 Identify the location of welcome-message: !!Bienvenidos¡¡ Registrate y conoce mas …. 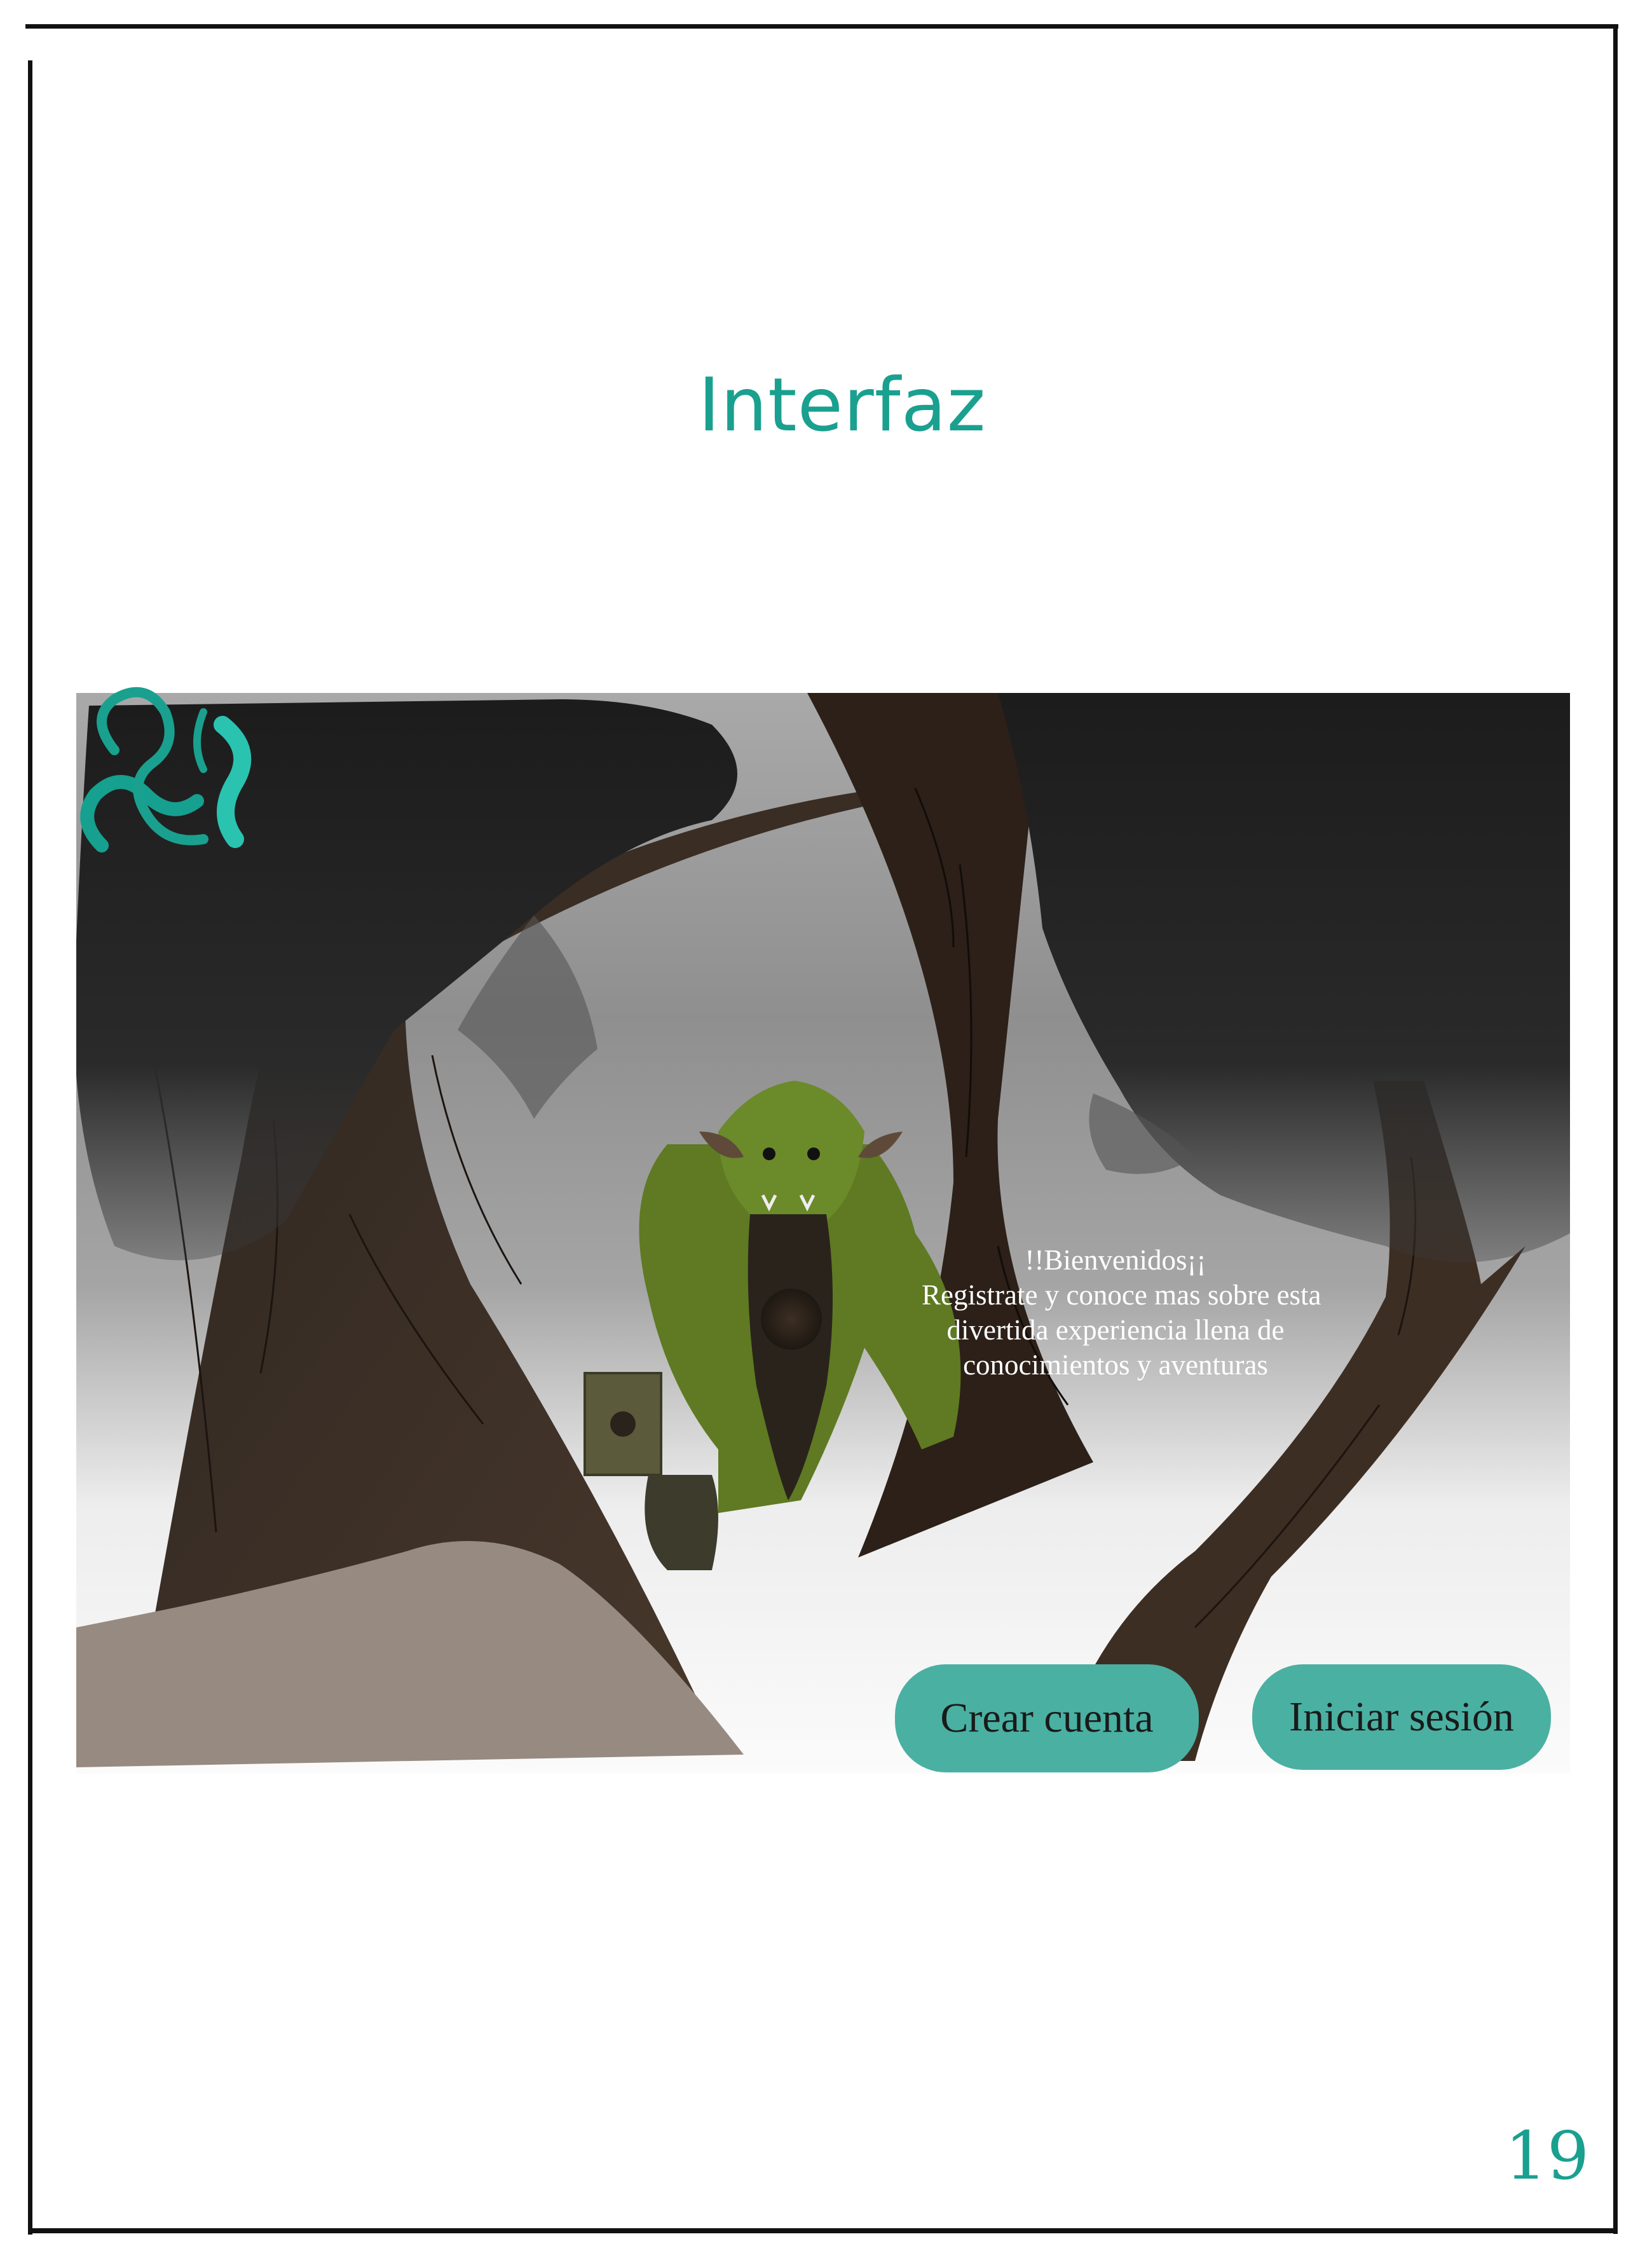
(1121, 1313).